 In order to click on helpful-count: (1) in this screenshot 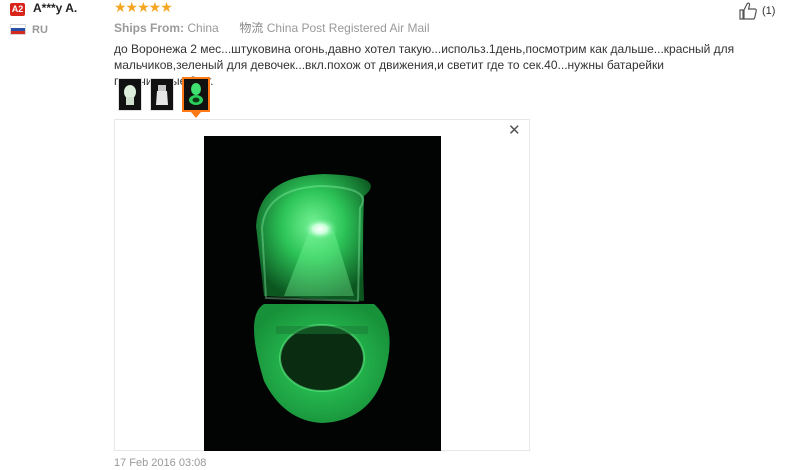, I will do `click(769, 11)`.